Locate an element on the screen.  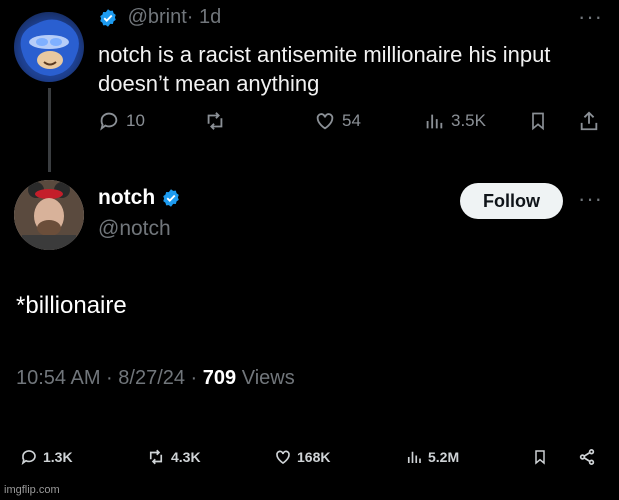
main-views-stat: 5.2M is located at coordinates (444, 457).